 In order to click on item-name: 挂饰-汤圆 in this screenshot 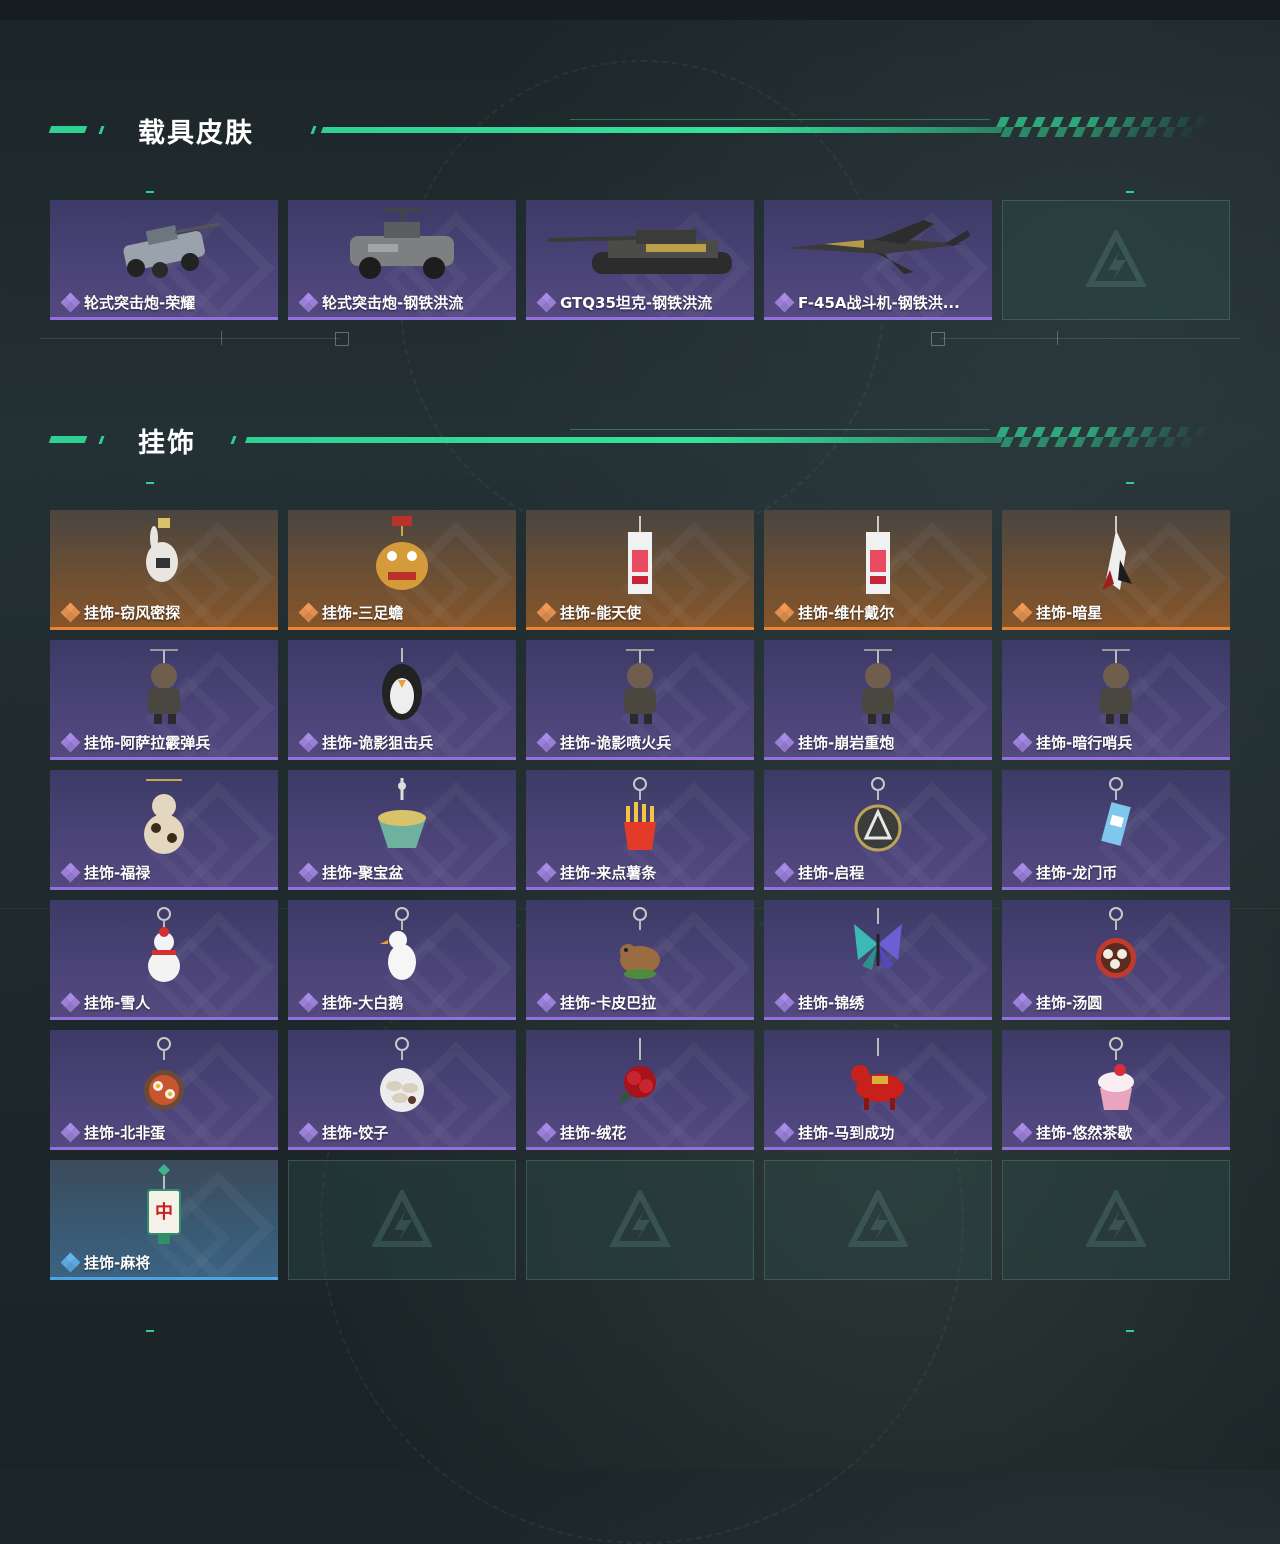, I will do `click(1069, 1003)`.